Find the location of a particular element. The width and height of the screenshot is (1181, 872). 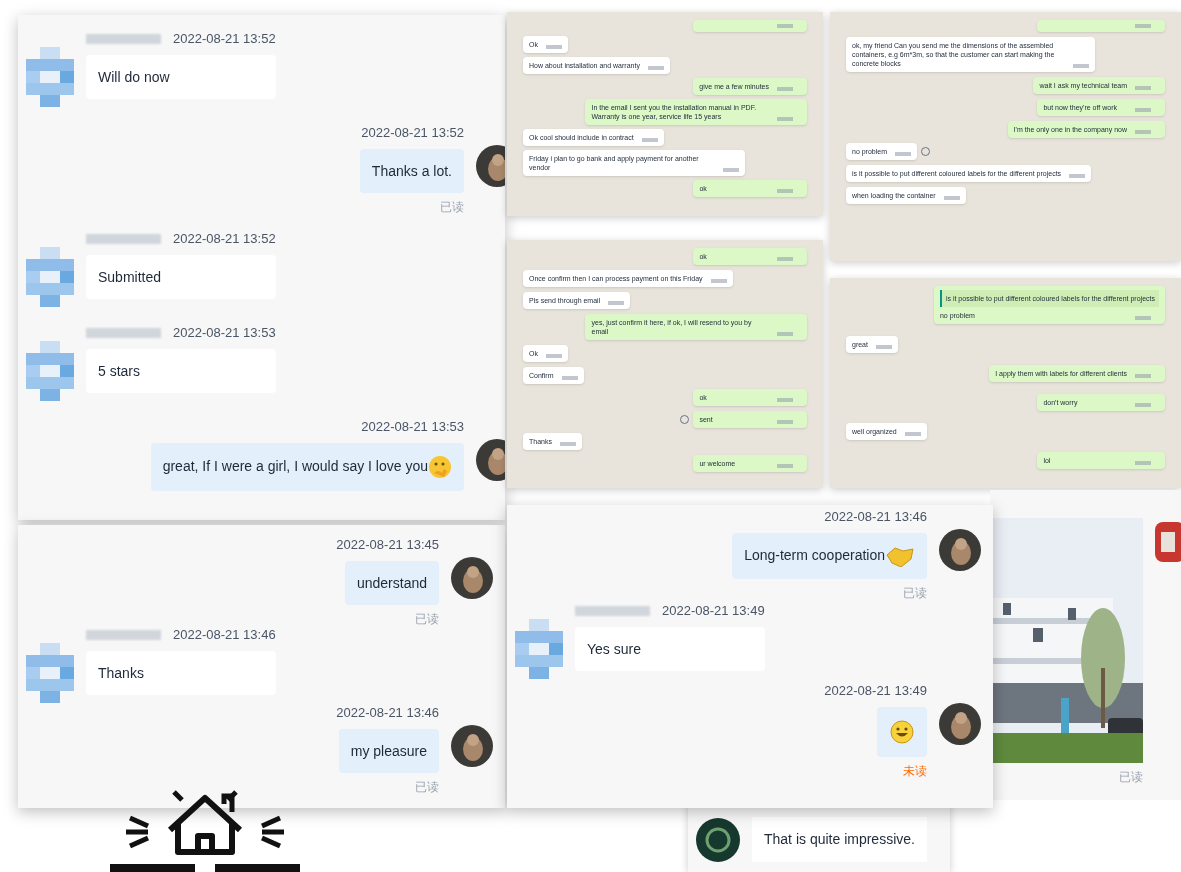

chat-message: my pleasure is located at coordinates (388, 751).